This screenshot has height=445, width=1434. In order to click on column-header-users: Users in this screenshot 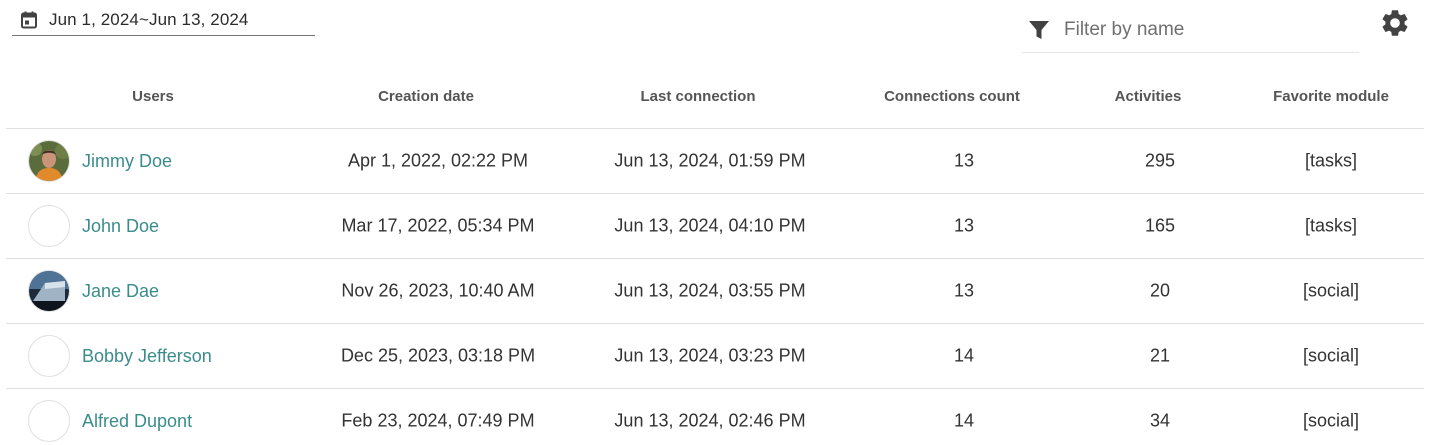, I will do `click(153, 96)`.